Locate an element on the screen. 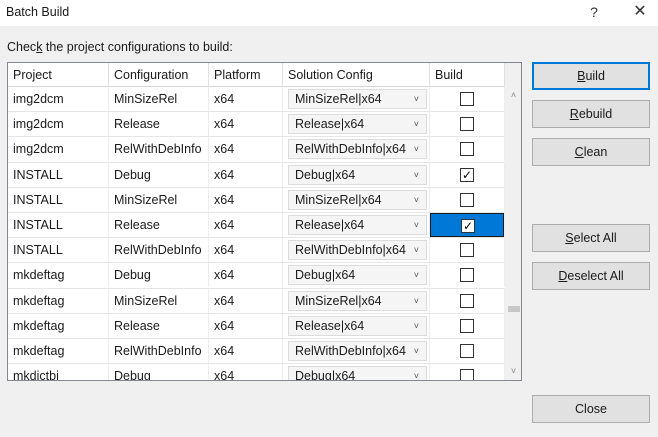  solution-config-value: MinSizeRel|x64 is located at coordinates (338, 99).